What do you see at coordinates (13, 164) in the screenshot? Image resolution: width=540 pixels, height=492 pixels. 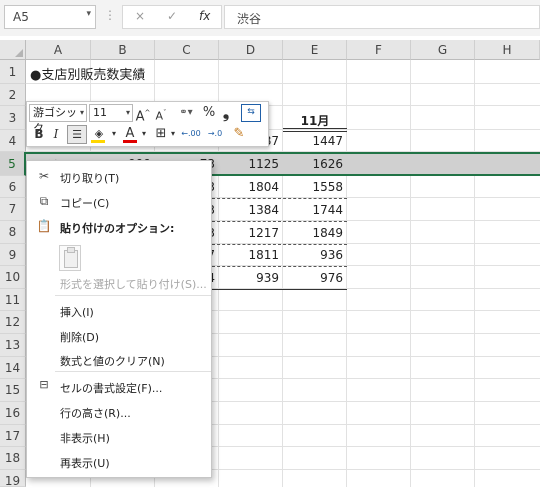 I see `row-header-5: 5` at bounding box center [13, 164].